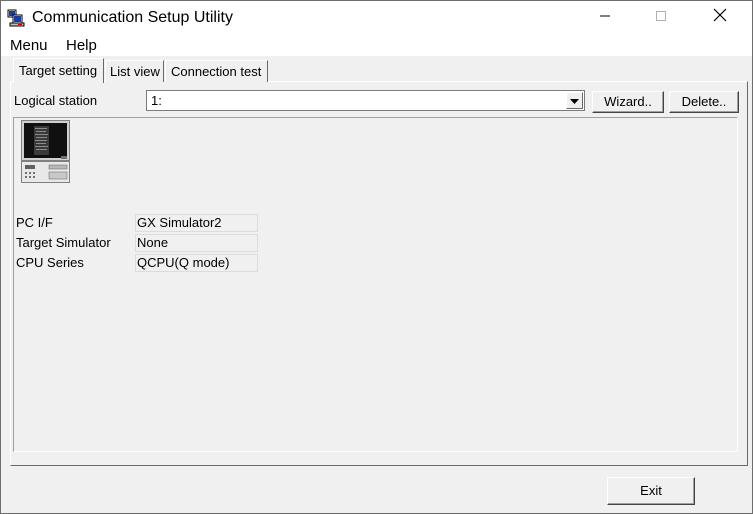  What do you see at coordinates (56, 100) in the screenshot?
I see `logical-station-label: Logical station` at bounding box center [56, 100].